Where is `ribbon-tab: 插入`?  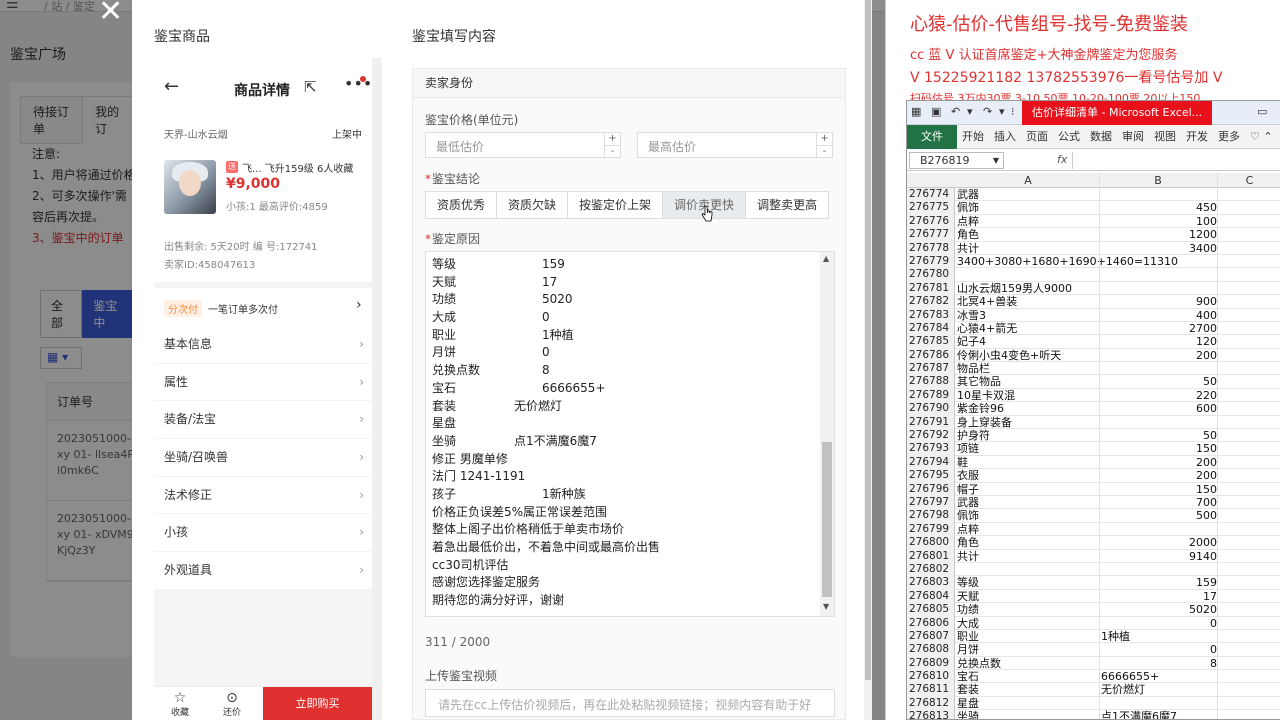 ribbon-tab: 插入 is located at coordinates (1005, 137).